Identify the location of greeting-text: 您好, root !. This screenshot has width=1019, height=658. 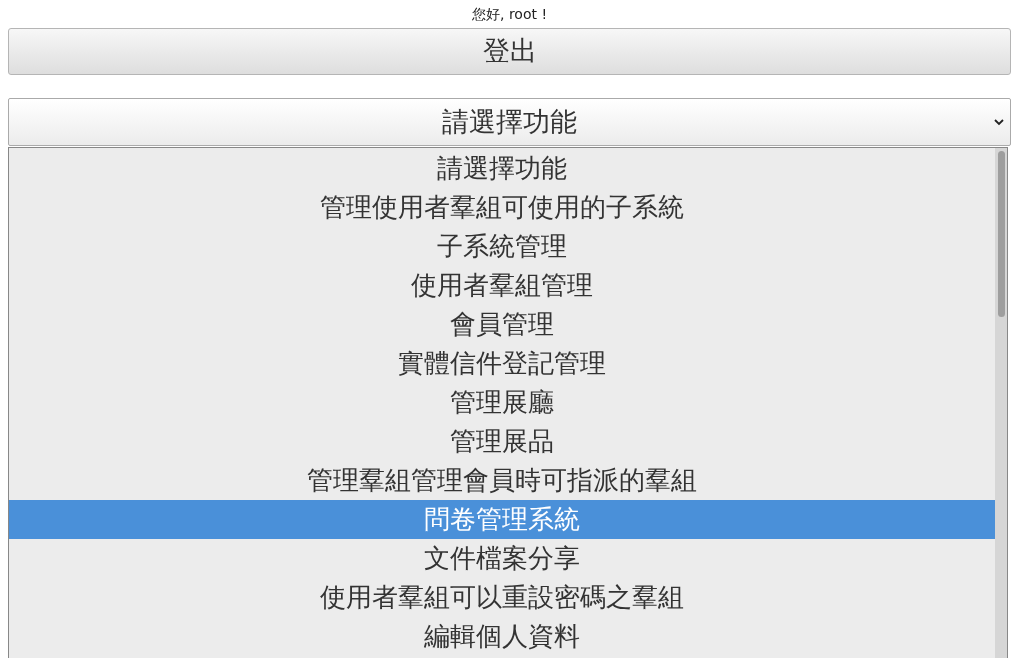
(509, 14).